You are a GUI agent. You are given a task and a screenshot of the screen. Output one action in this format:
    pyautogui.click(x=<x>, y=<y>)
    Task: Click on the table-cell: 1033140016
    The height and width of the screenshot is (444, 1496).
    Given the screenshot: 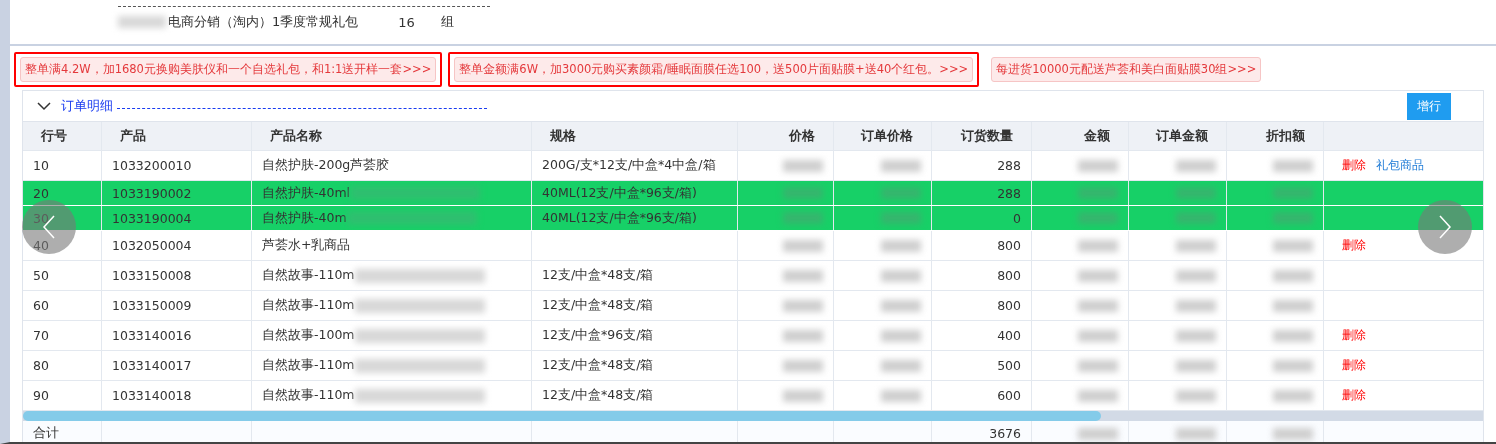 What is the action you would take?
    pyautogui.click(x=177, y=335)
    